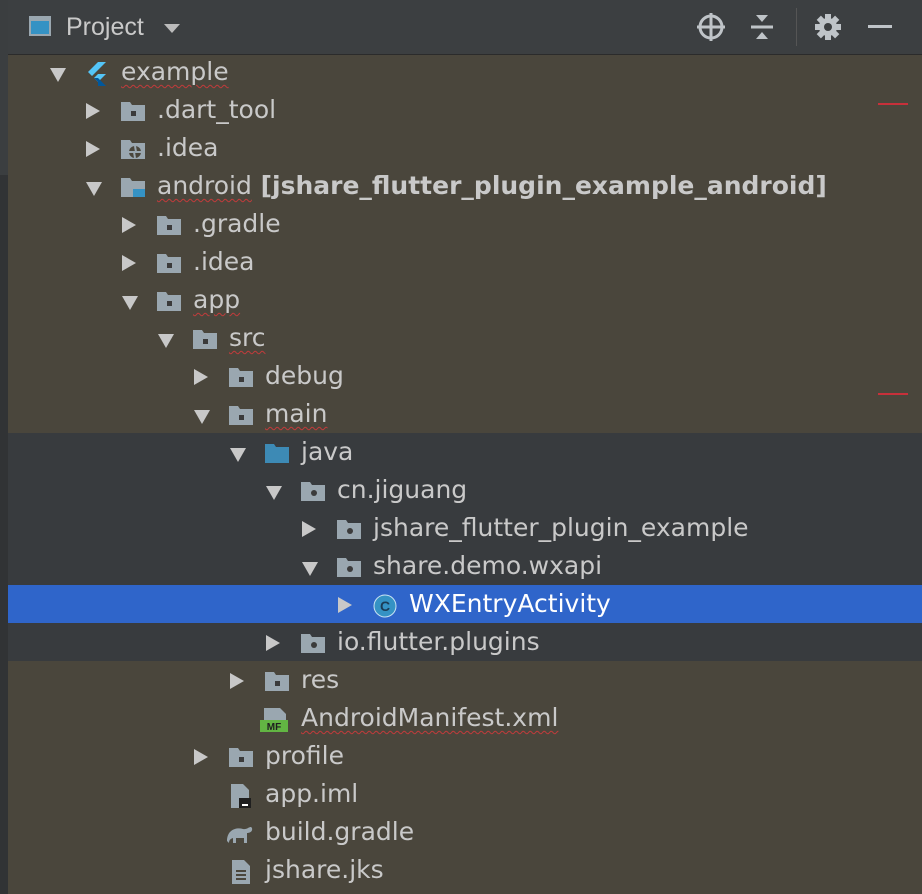 The height and width of the screenshot is (894, 922). What do you see at coordinates (465, 604) in the screenshot?
I see `tree-row: C WXEntryActivity` at bounding box center [465, 604].